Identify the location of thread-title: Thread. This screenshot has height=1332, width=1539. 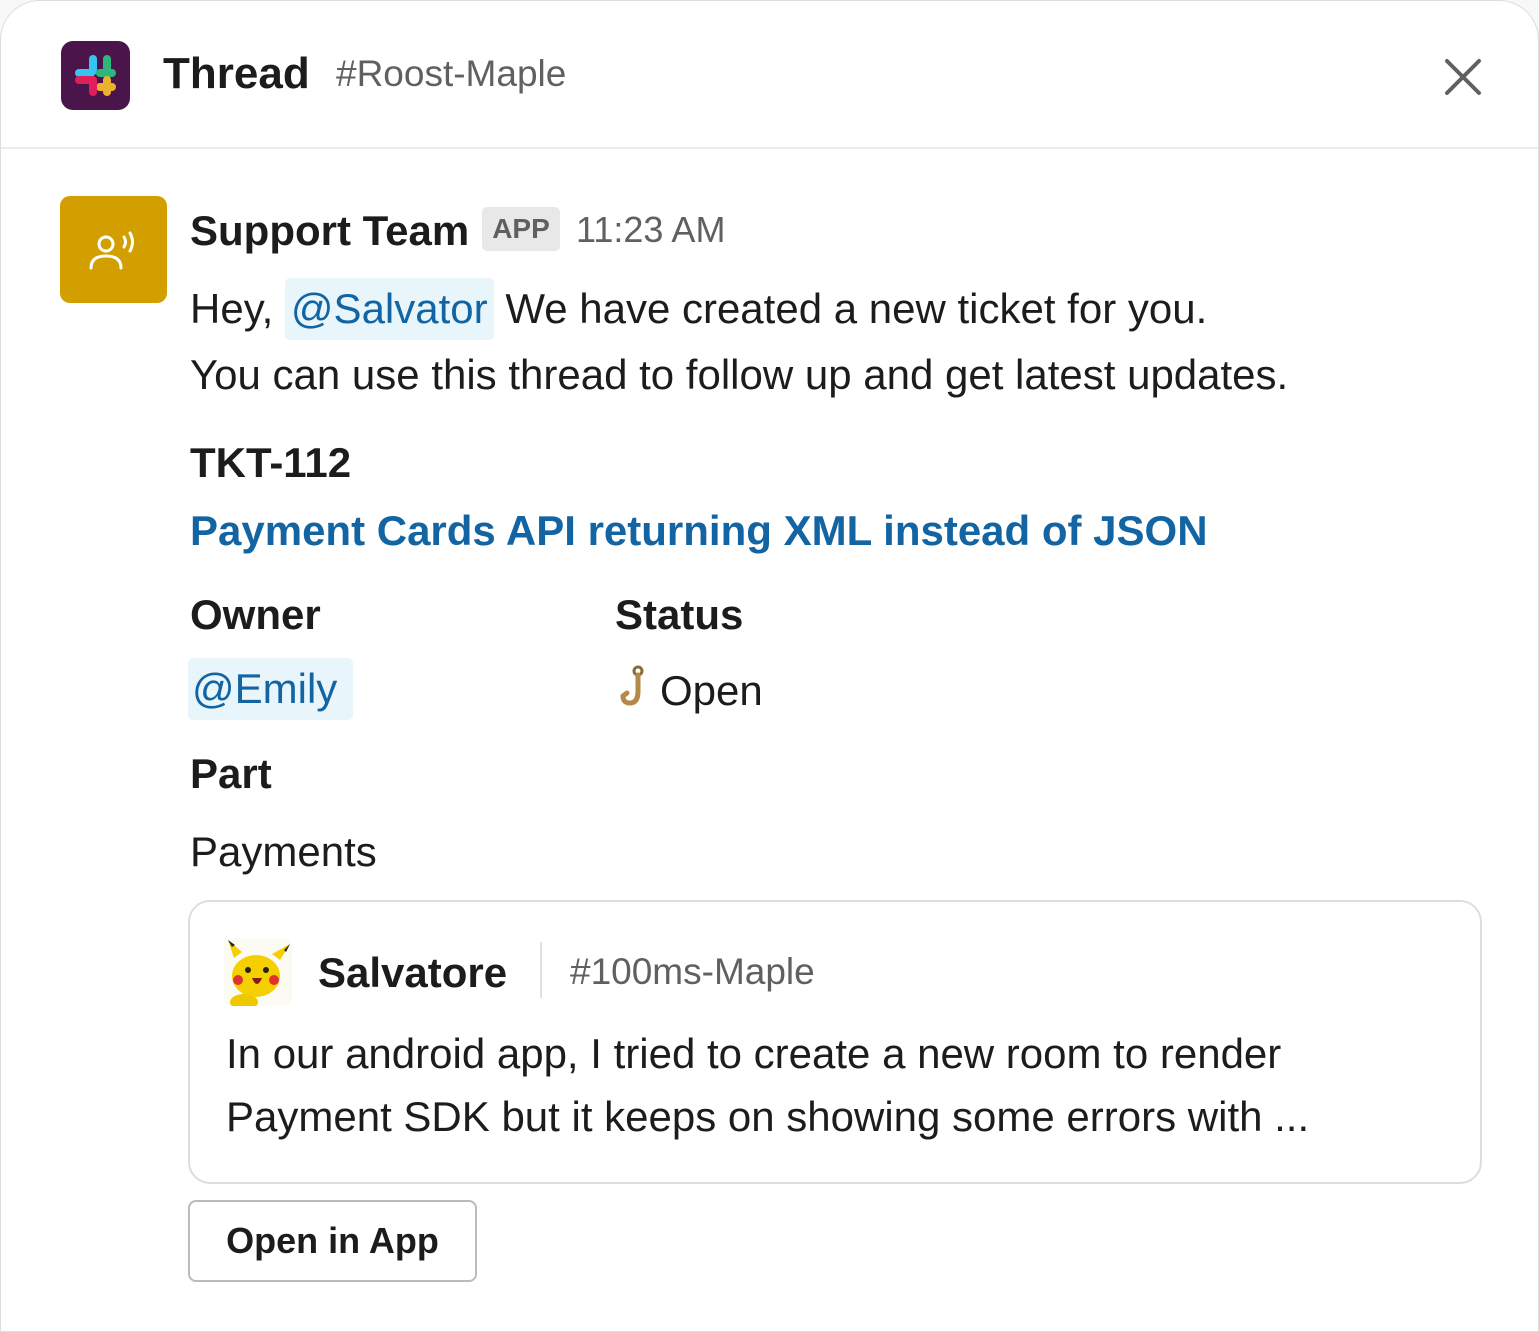
(236, 73).